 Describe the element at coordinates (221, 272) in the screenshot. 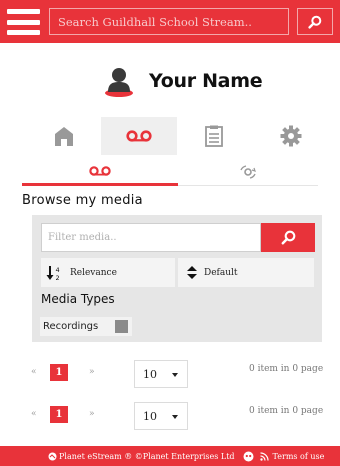

I see `order-label: Default` at that location.